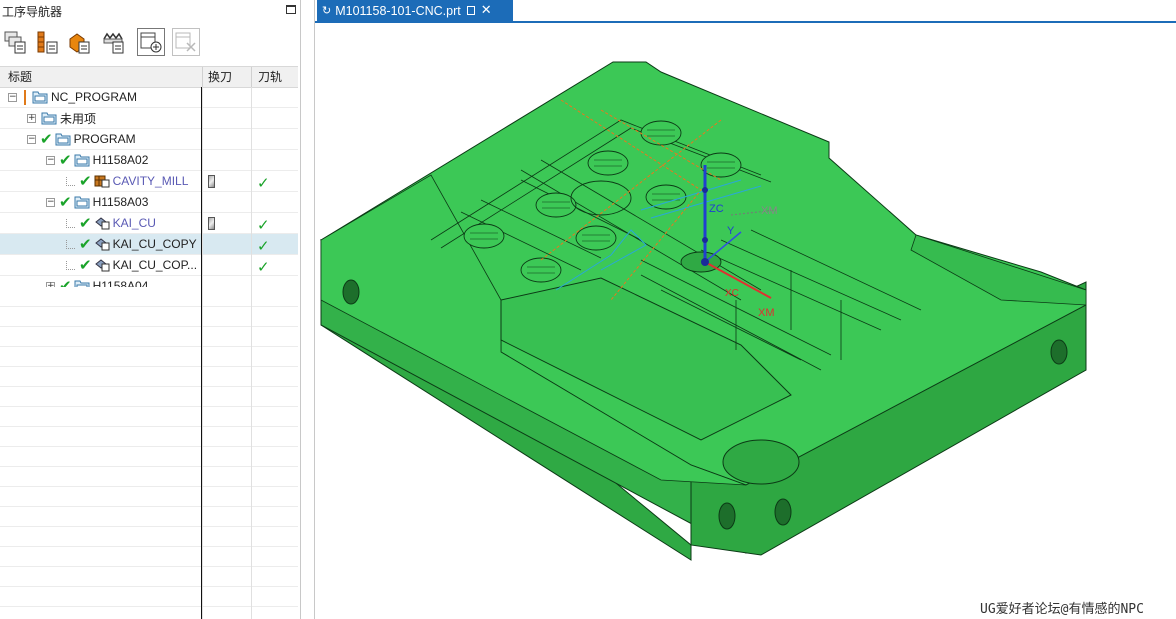 Image resolution: width=1176 pixels, height=619 pixels. I want to click on tree-node: + 未用项, so click(61, 118).